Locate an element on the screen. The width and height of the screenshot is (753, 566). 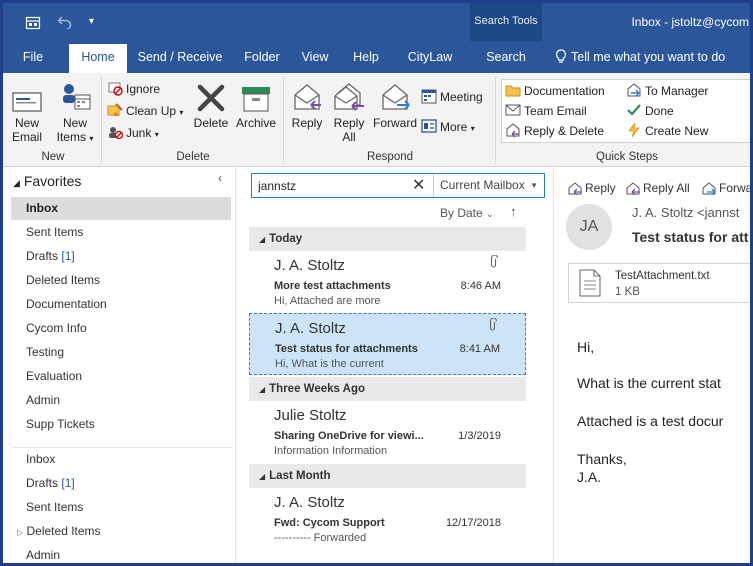
tab-send-receive: Send / Receive is located at coordinates (180, 57).